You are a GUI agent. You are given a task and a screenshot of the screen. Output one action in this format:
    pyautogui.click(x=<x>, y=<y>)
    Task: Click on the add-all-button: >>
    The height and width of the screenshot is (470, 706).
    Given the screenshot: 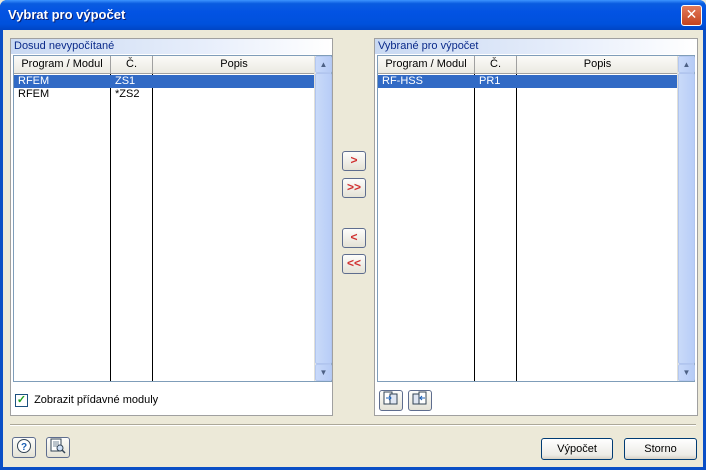 What is the action you would take?
    pyautogui.click(x=354, y=188)
    